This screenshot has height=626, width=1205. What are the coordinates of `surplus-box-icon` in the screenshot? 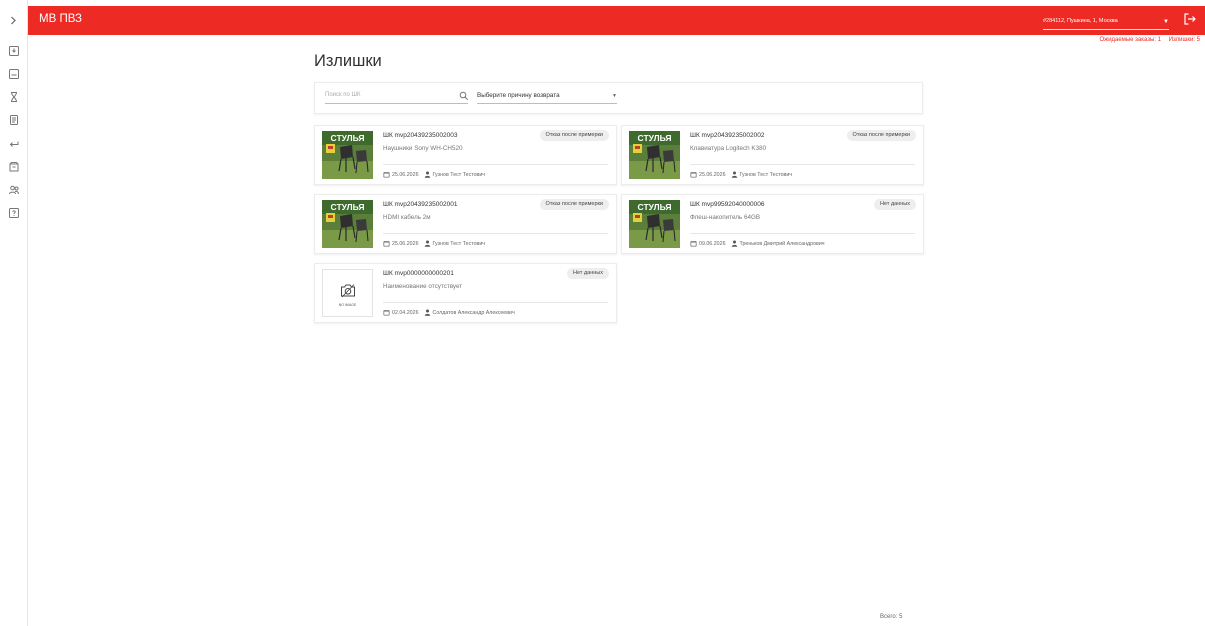 It's located at (13, 166).